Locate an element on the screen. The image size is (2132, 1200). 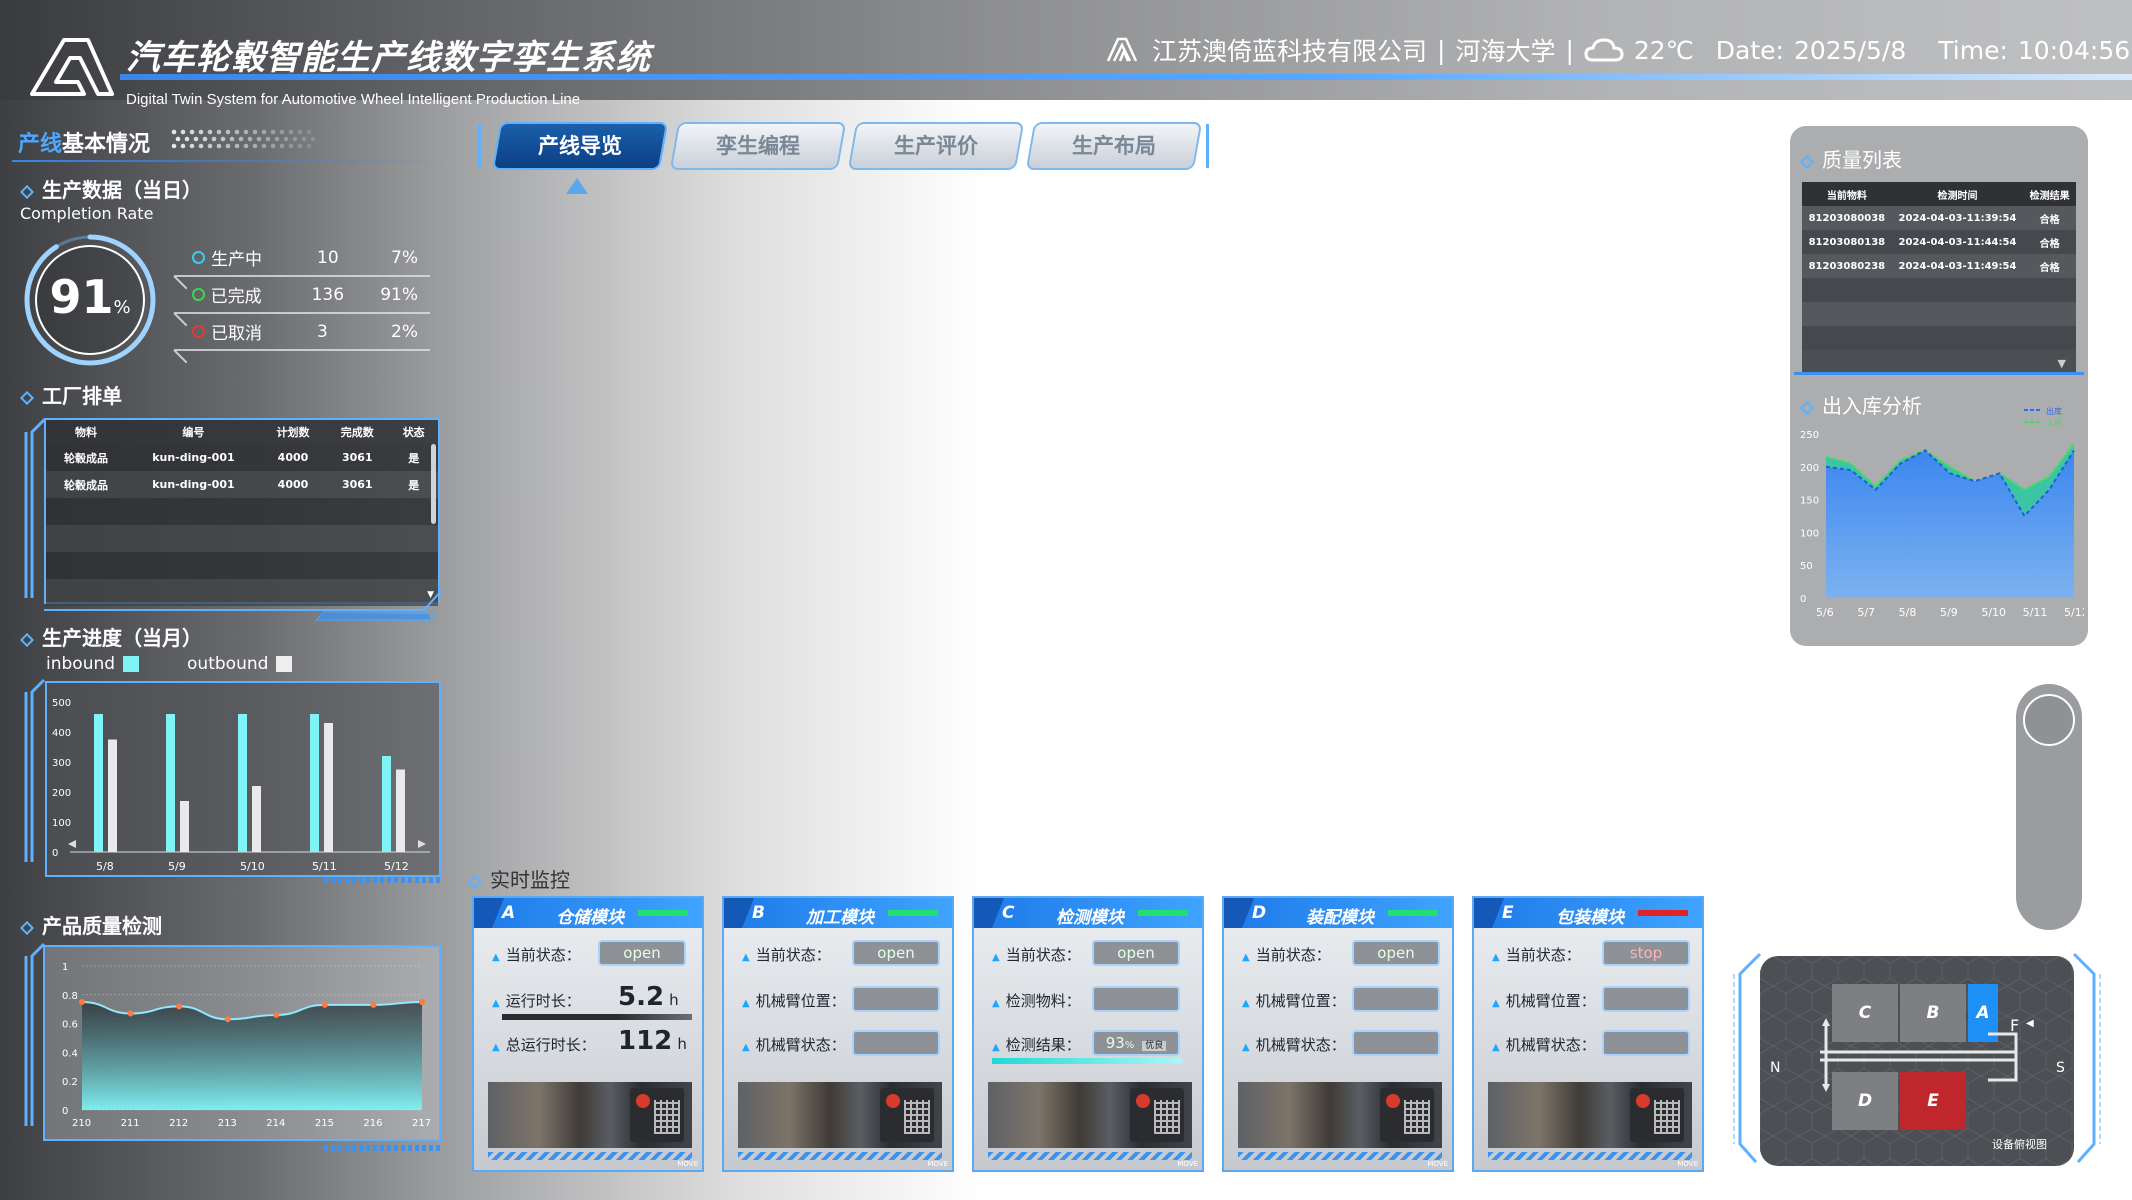
module-field-label: ▲ 机械臂位置： is located at coordinates (794, 1001).